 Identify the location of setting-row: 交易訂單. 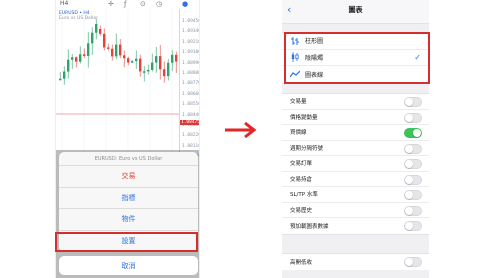
(355, 164).